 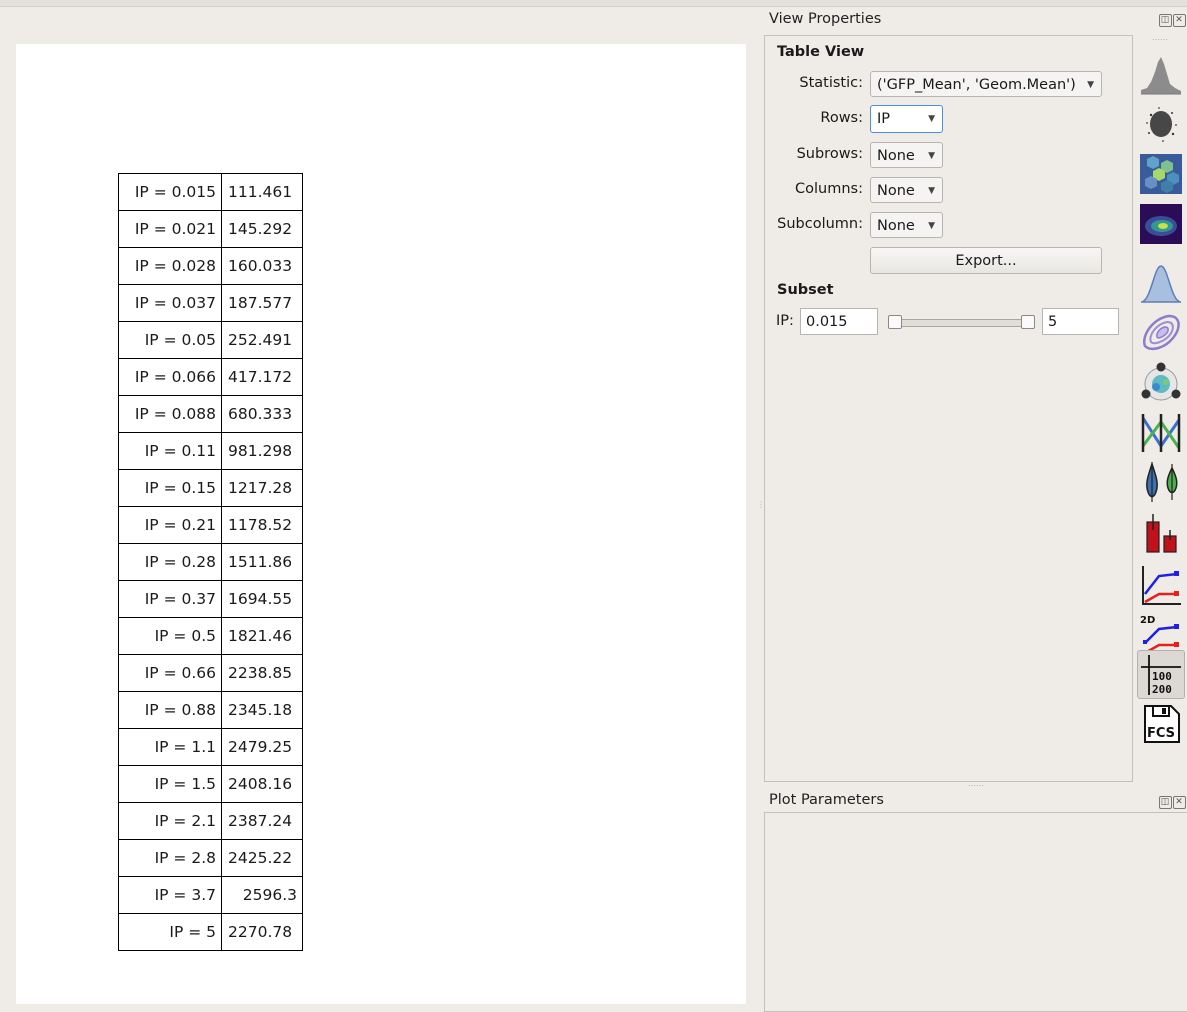 I want to click on row-label-cell: IP = 0.28, so click(x=170, y=562).